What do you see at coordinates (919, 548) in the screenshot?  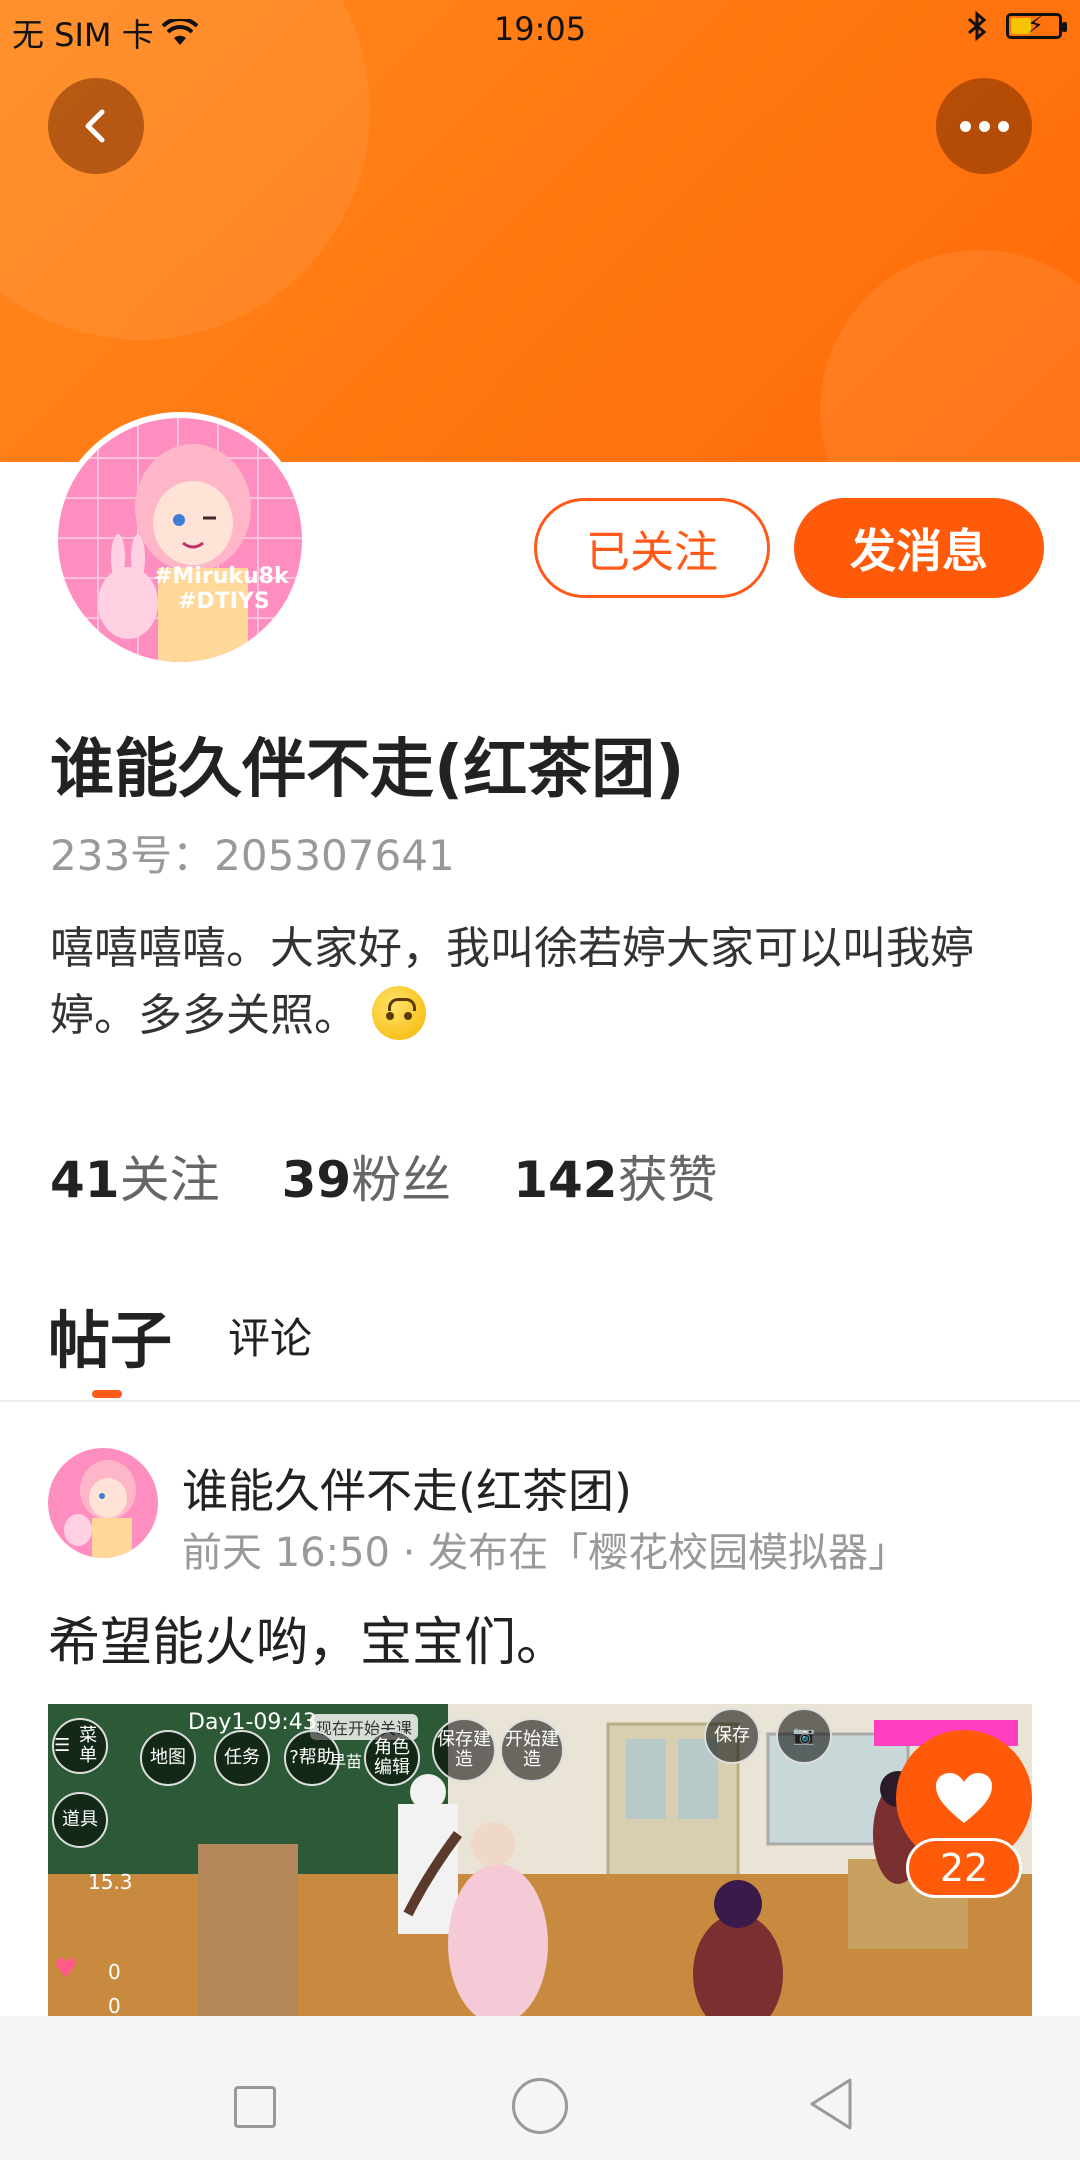 I see `send-message-button: 发消息` at bounding box center [919, 548].